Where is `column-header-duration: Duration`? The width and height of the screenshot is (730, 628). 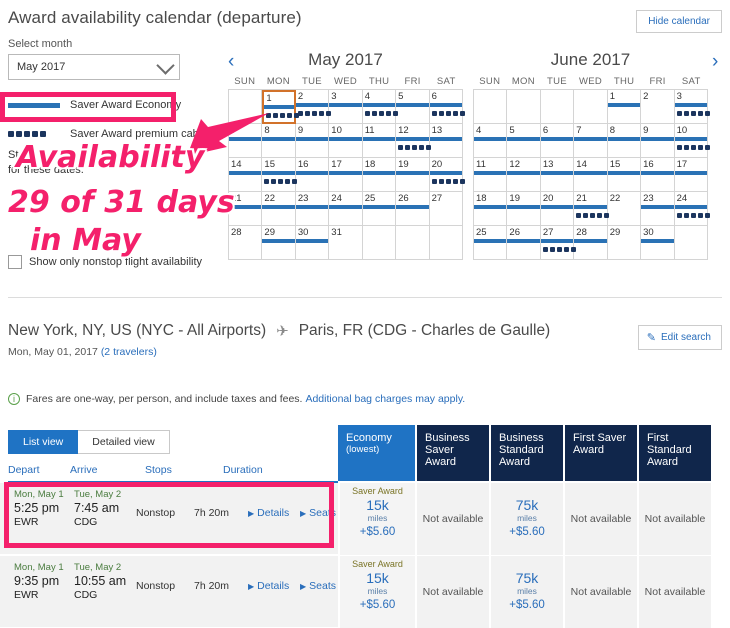 column-header-duration: Duration is located at coordinates (278, 470).